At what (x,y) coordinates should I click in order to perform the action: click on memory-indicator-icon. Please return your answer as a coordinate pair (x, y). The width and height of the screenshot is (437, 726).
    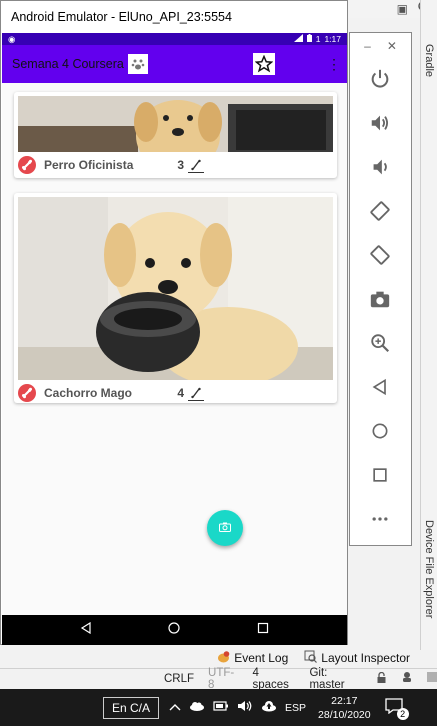
    Looking at the image, I should click on (432, 678).